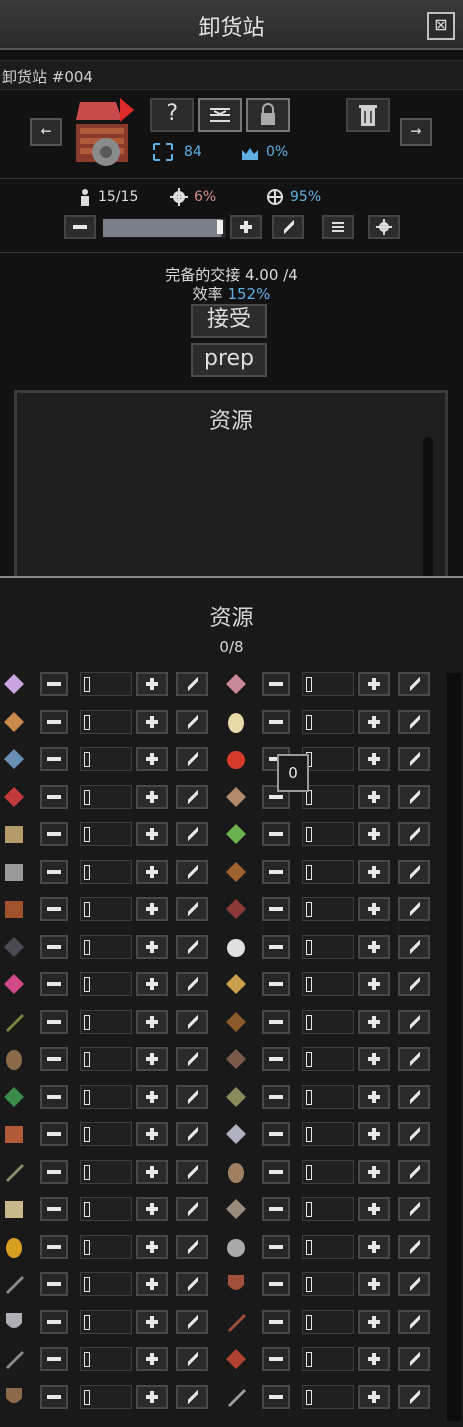 The image size is (463, 1427). Describe the element at coordinates (338, 227) in the screenshot. I see `list-button` at that location.